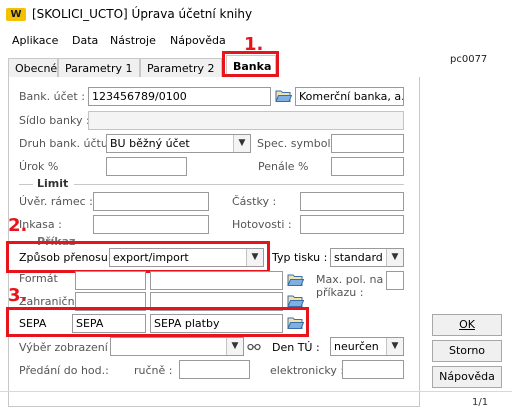  Describe the element at coordinates (296, 347) in the screenshot. I see `den-tu-label: Den TÚ :` at that location.